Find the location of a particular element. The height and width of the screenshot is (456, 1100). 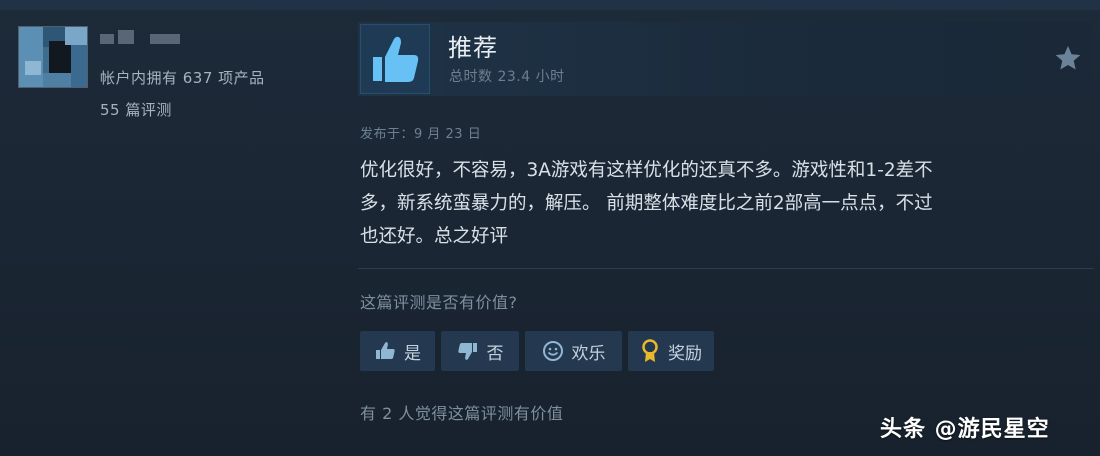

star-icon is located at coordinates (1068, 58).